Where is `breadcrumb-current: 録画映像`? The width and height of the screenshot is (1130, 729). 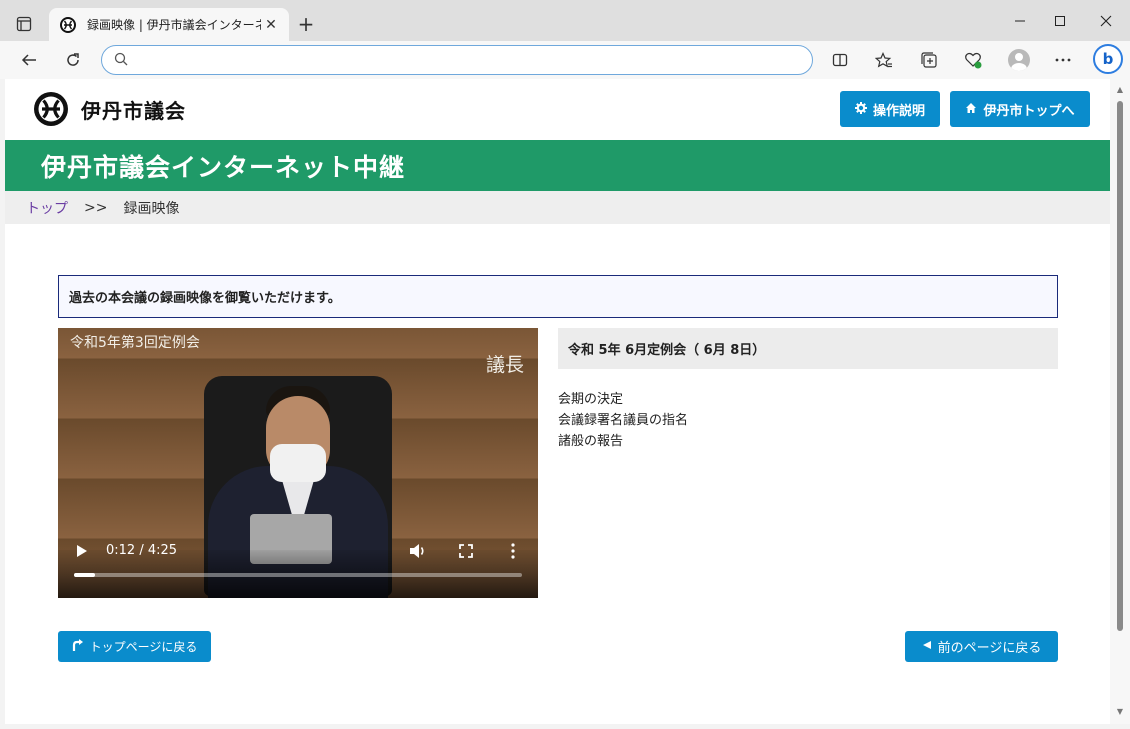 breadcrumb-current: 録画映像 is located at coordinates (151, 208).